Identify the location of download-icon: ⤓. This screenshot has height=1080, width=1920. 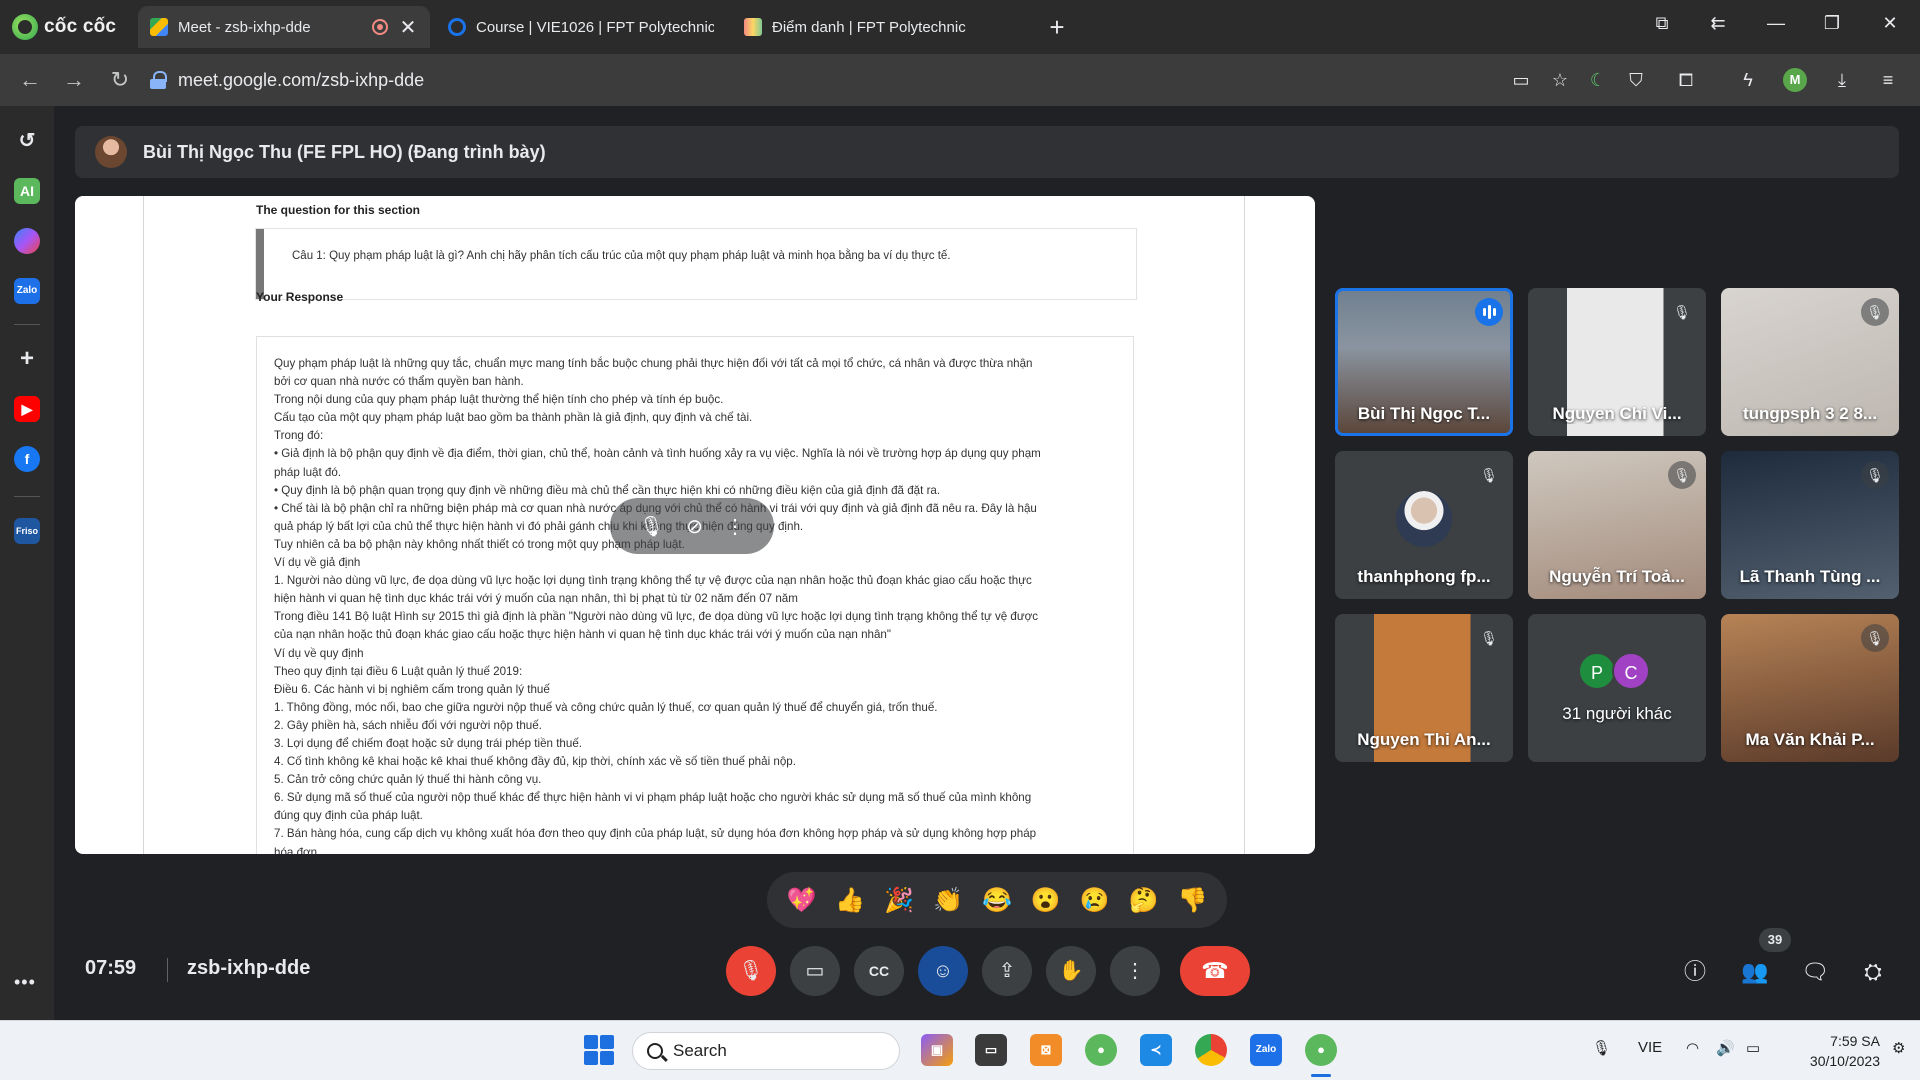
(1842, 80).